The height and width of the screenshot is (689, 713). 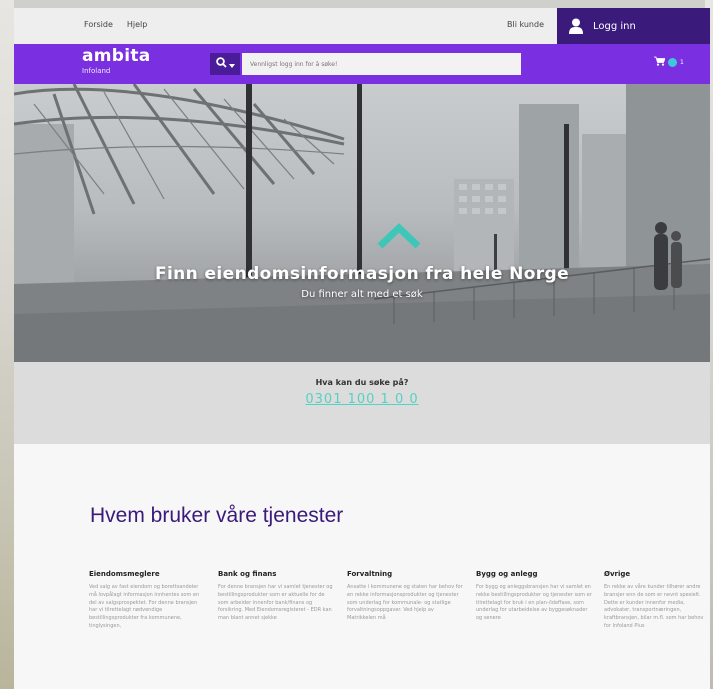 I want to click on login-button: Logg inn, so click(x=633, y=26).